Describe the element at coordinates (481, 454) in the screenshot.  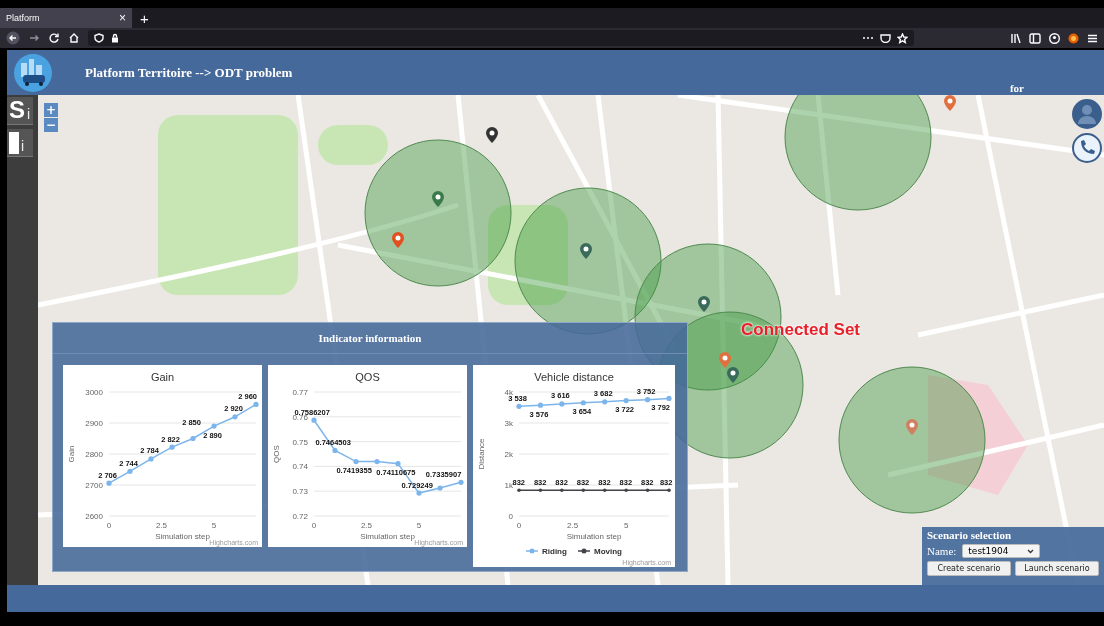
I see `axis-title: Distance` at that location.